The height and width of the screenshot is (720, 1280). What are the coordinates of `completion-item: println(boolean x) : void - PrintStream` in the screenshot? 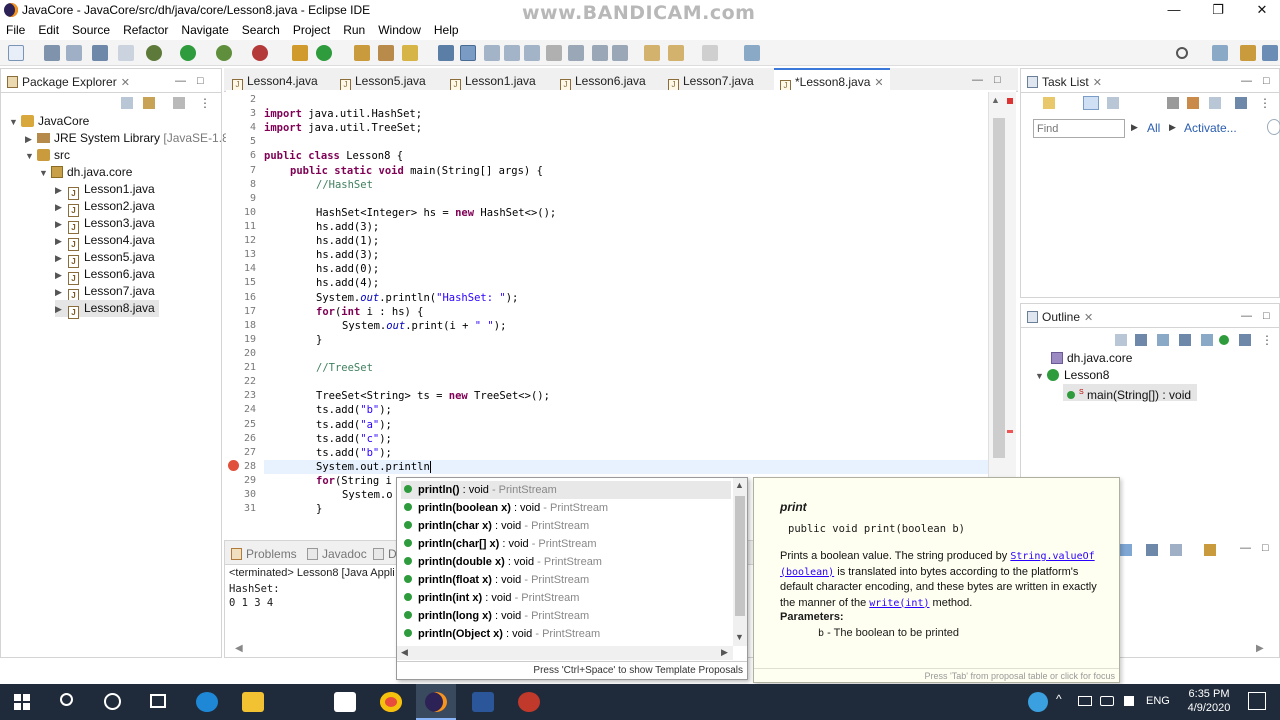 It's located at (504, 508).